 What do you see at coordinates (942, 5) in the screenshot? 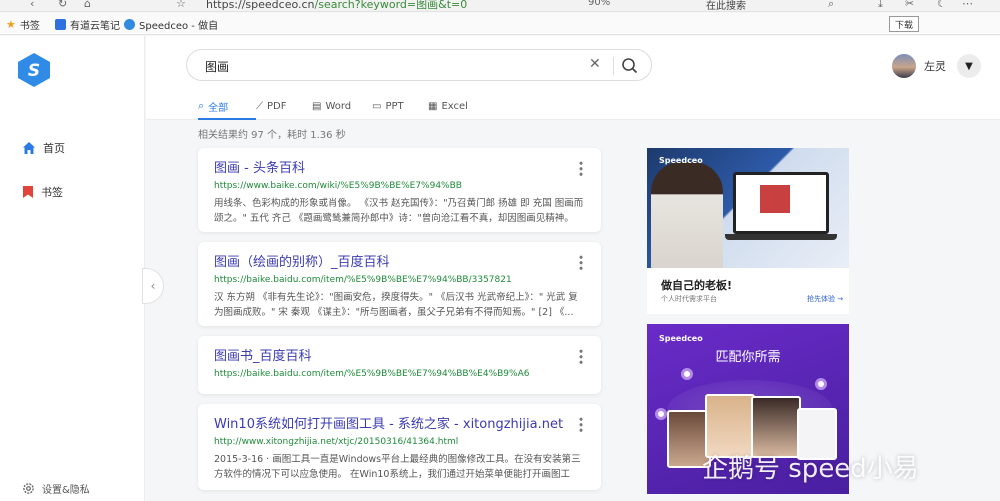
I see `moon-icon: ☾` at bounding box center [942, 5].